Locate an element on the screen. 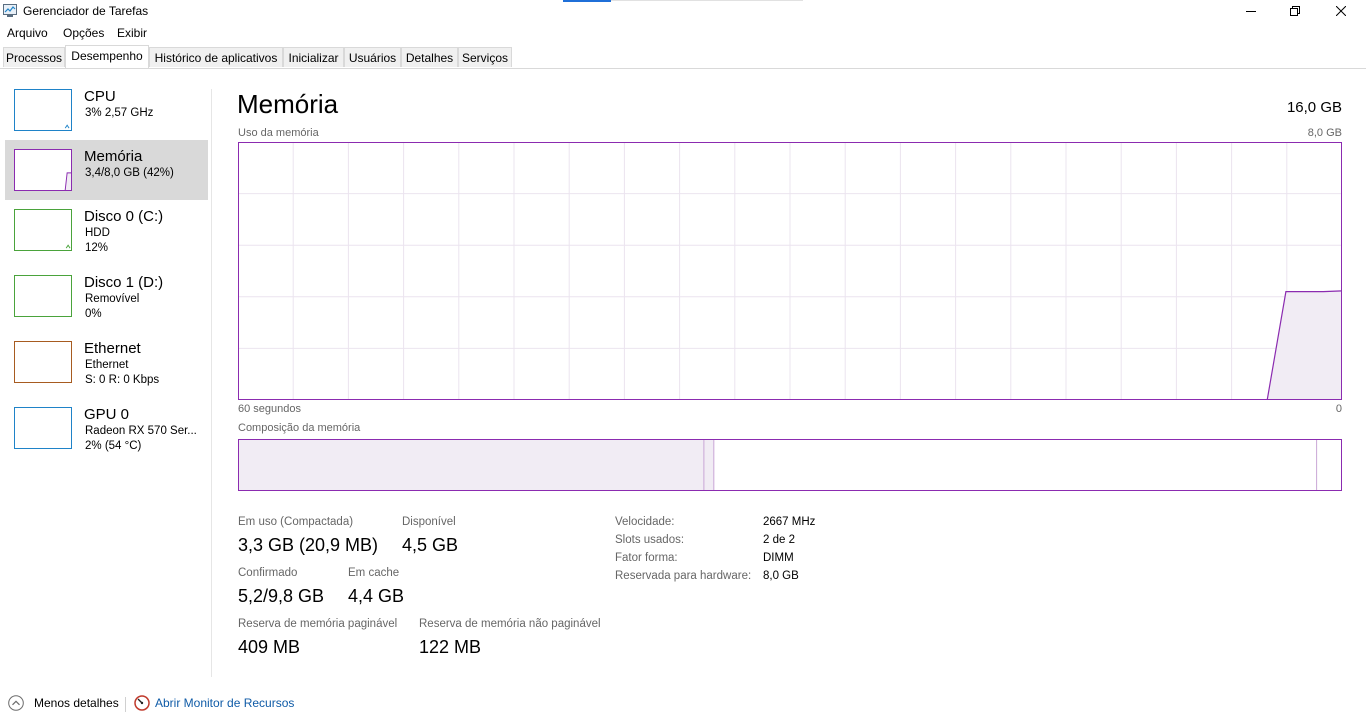 This screenshot has width=1366, height=727. sidebar-item-ethernet: Ethernet Ethernet S: 0 R: 0 Kbps is located at coordinates (106, 362).